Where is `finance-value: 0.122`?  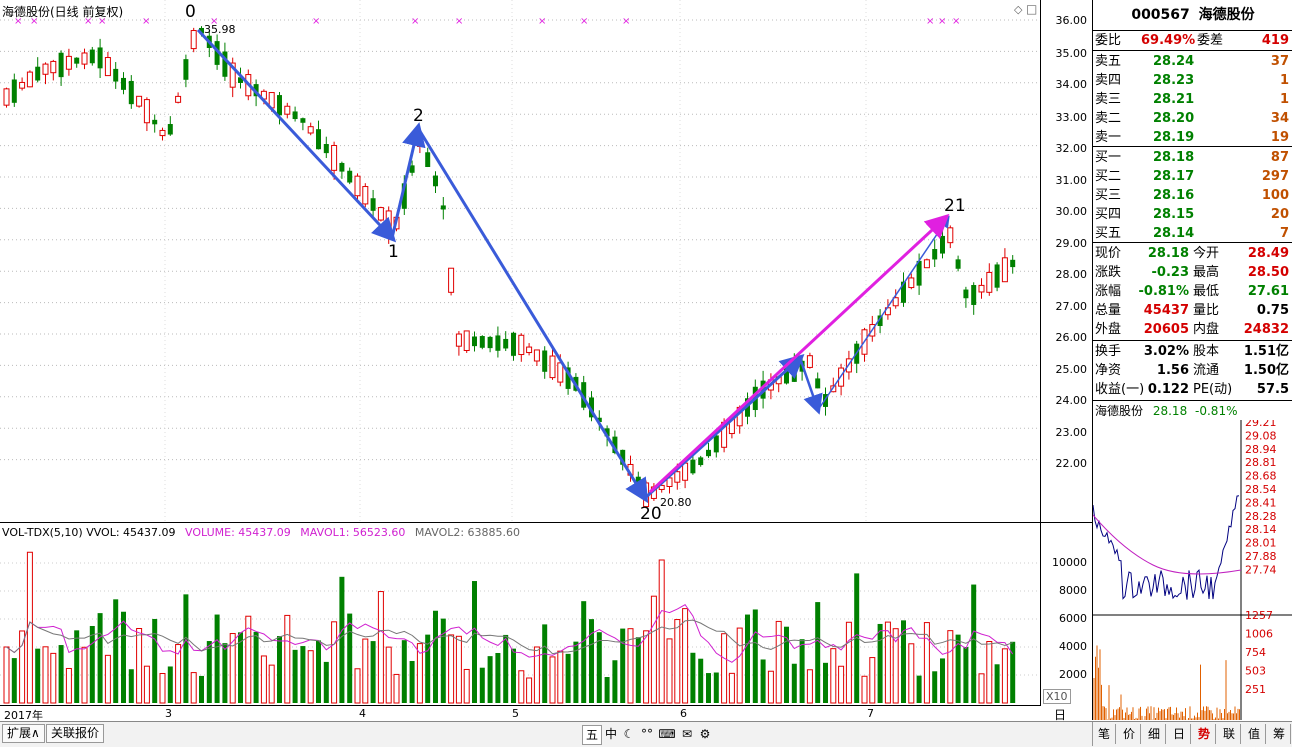
finance-value: 0.122 is located at coordinates (1168, 389).